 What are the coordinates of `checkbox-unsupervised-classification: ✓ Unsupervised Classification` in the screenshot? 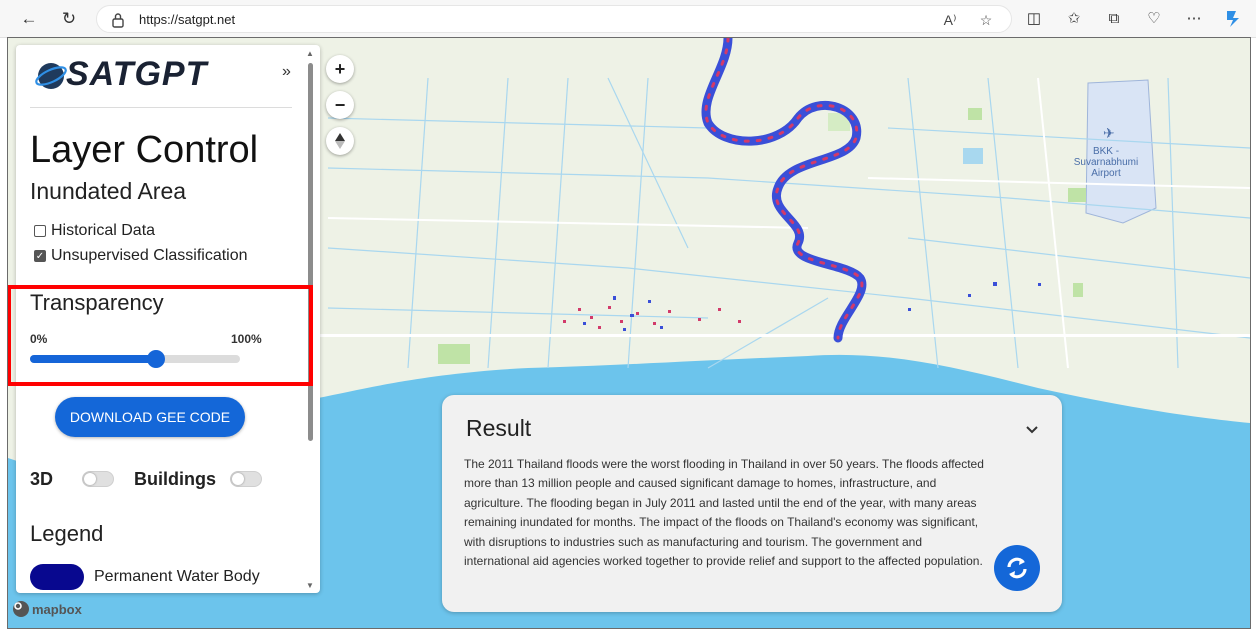 It's located at (141, 256).